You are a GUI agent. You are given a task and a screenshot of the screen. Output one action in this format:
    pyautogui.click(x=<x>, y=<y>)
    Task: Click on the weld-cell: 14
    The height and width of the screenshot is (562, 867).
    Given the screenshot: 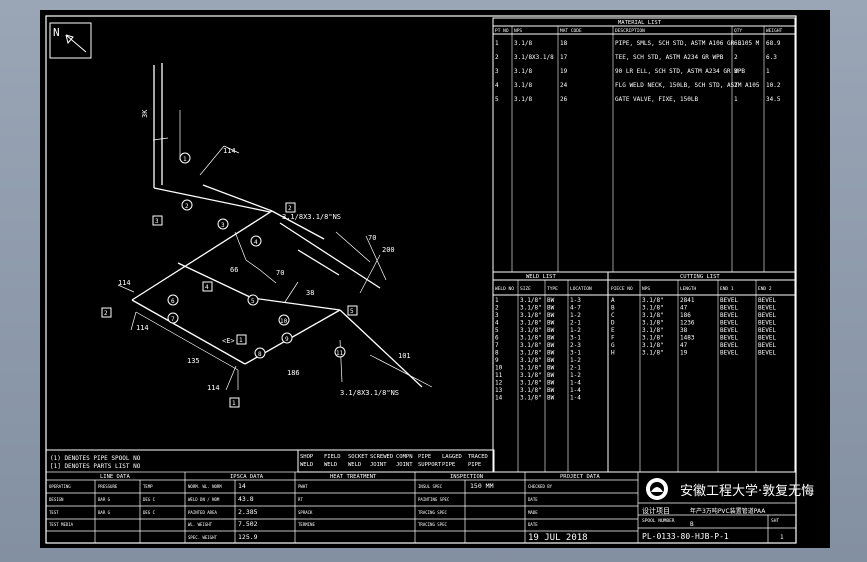 What is the action you would take?
    pyautogui.click(x=499, y=398)
    